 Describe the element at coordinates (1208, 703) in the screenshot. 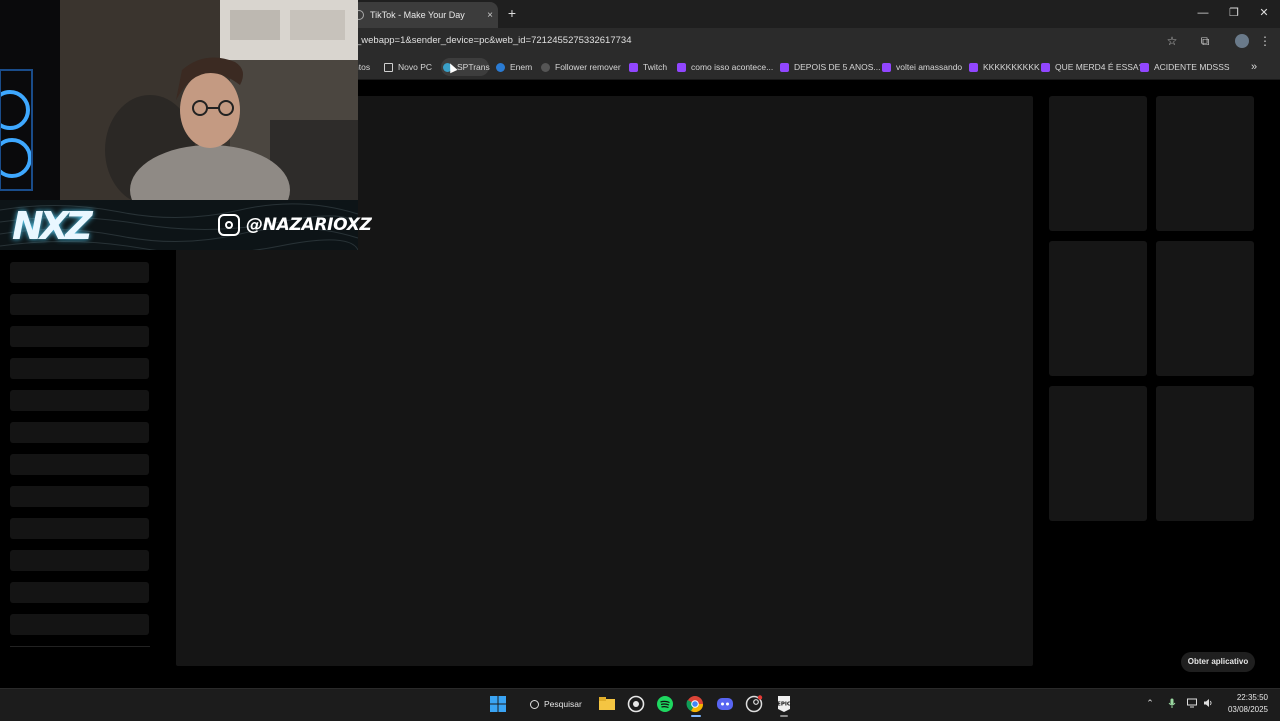

I see `volume-icon` at that location.